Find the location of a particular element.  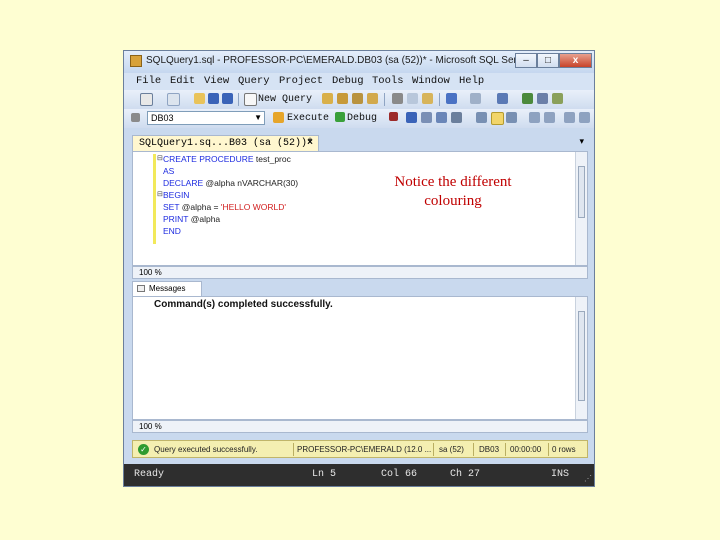

code-line: PRINT @alpha is located at coordinates (191, 219).